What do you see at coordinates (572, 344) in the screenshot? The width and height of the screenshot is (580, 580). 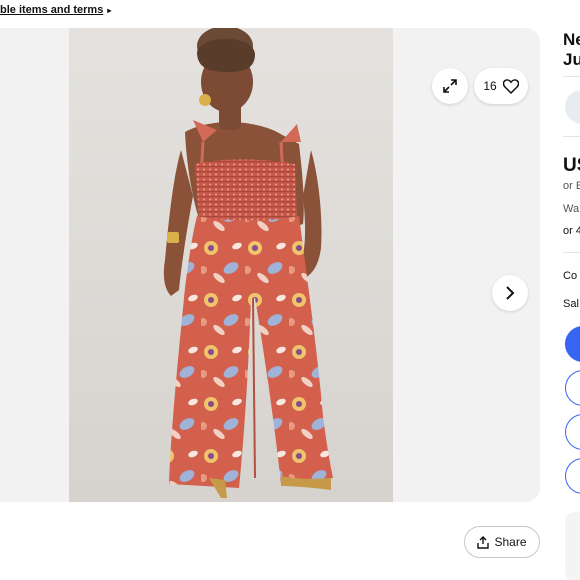 I see `buy-it-now-button` at bounding box center [572, 344].